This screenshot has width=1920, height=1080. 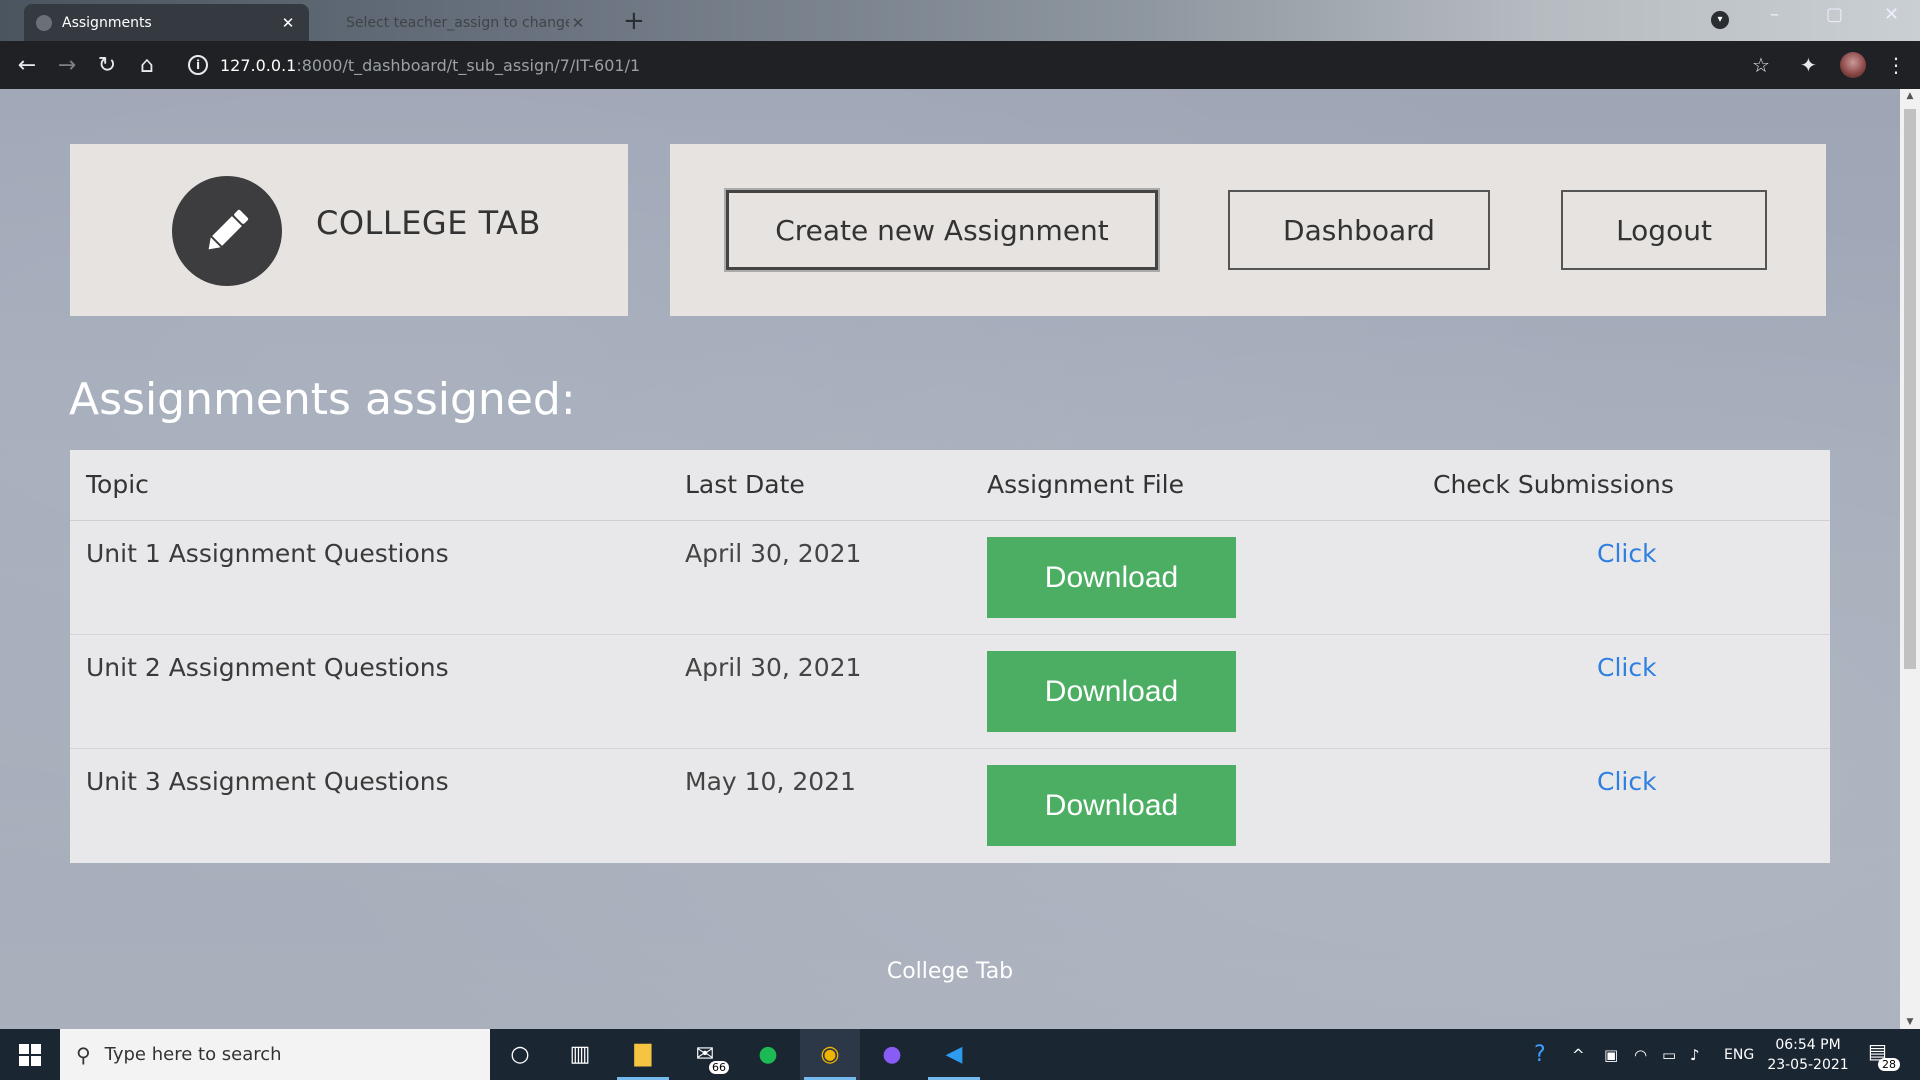 What do you see at coordinates (1896, 65) in the screenshot?
I see `browser-menu-icon: ⋮` at bounding box center [1896, 65].